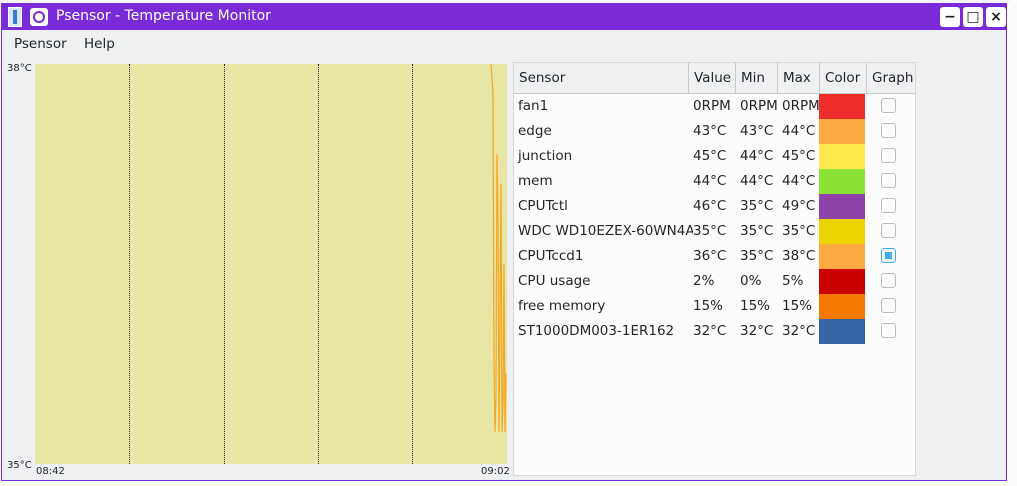  I want to click on sensor-max: 49°C, so click(799, 206).